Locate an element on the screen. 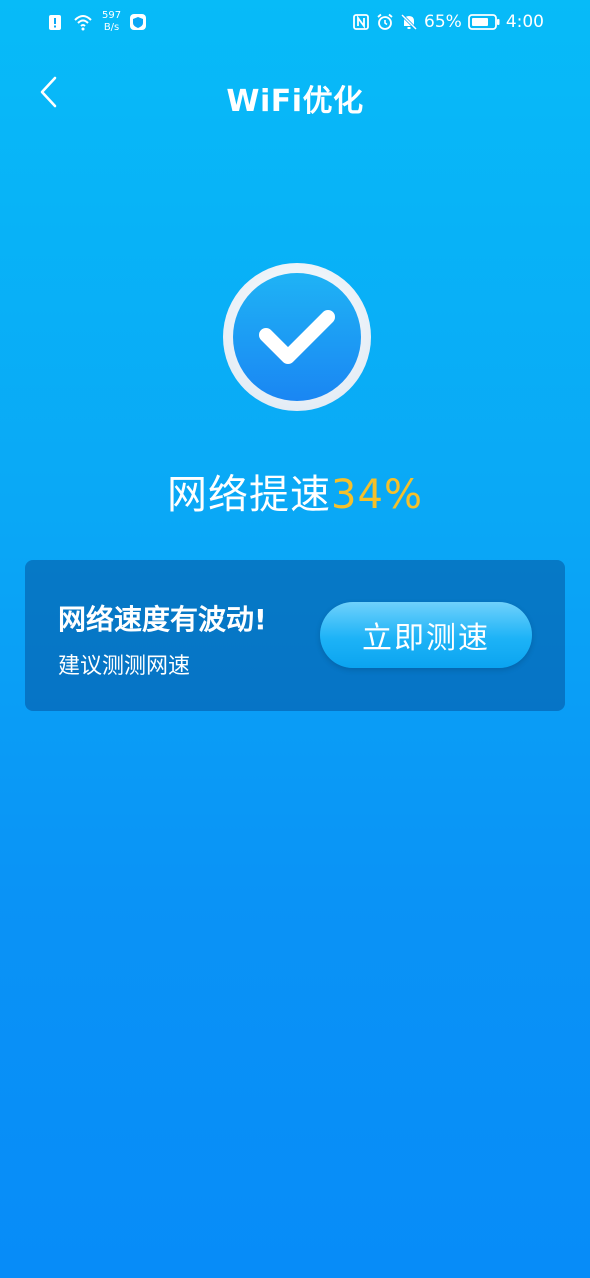 This screenshot has width=590, height=1278. clock: 4:00 is located at coordinates (524, 22).